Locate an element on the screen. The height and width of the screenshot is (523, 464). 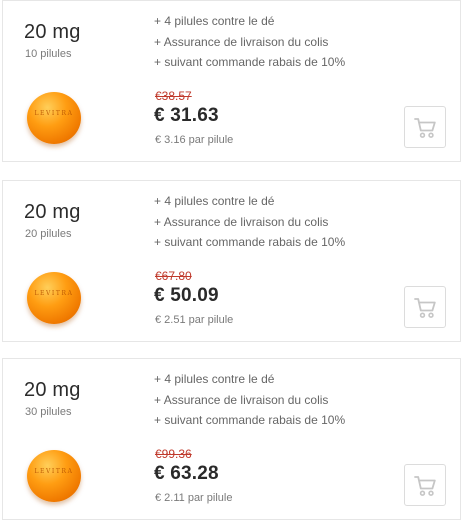
unit-price: € 2.51 par pilule is located at coordinates (194, 320).